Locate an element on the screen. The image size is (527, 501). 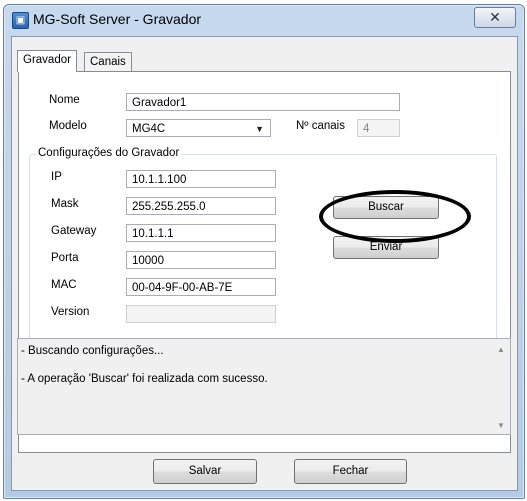
modelo-label: Modelo is located at coordinates (68, 126).